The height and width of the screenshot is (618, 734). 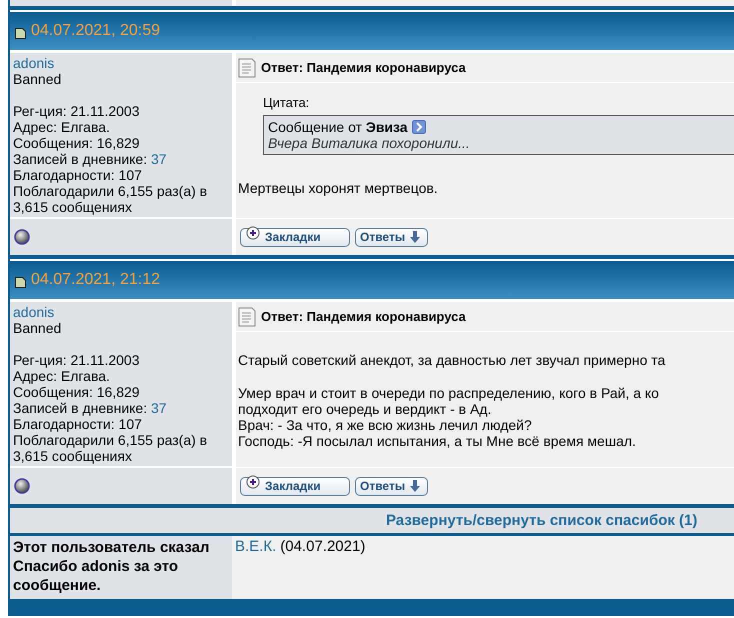 I want to click on thanks-user-link: В.Е.К., so click(x=255, y=546).